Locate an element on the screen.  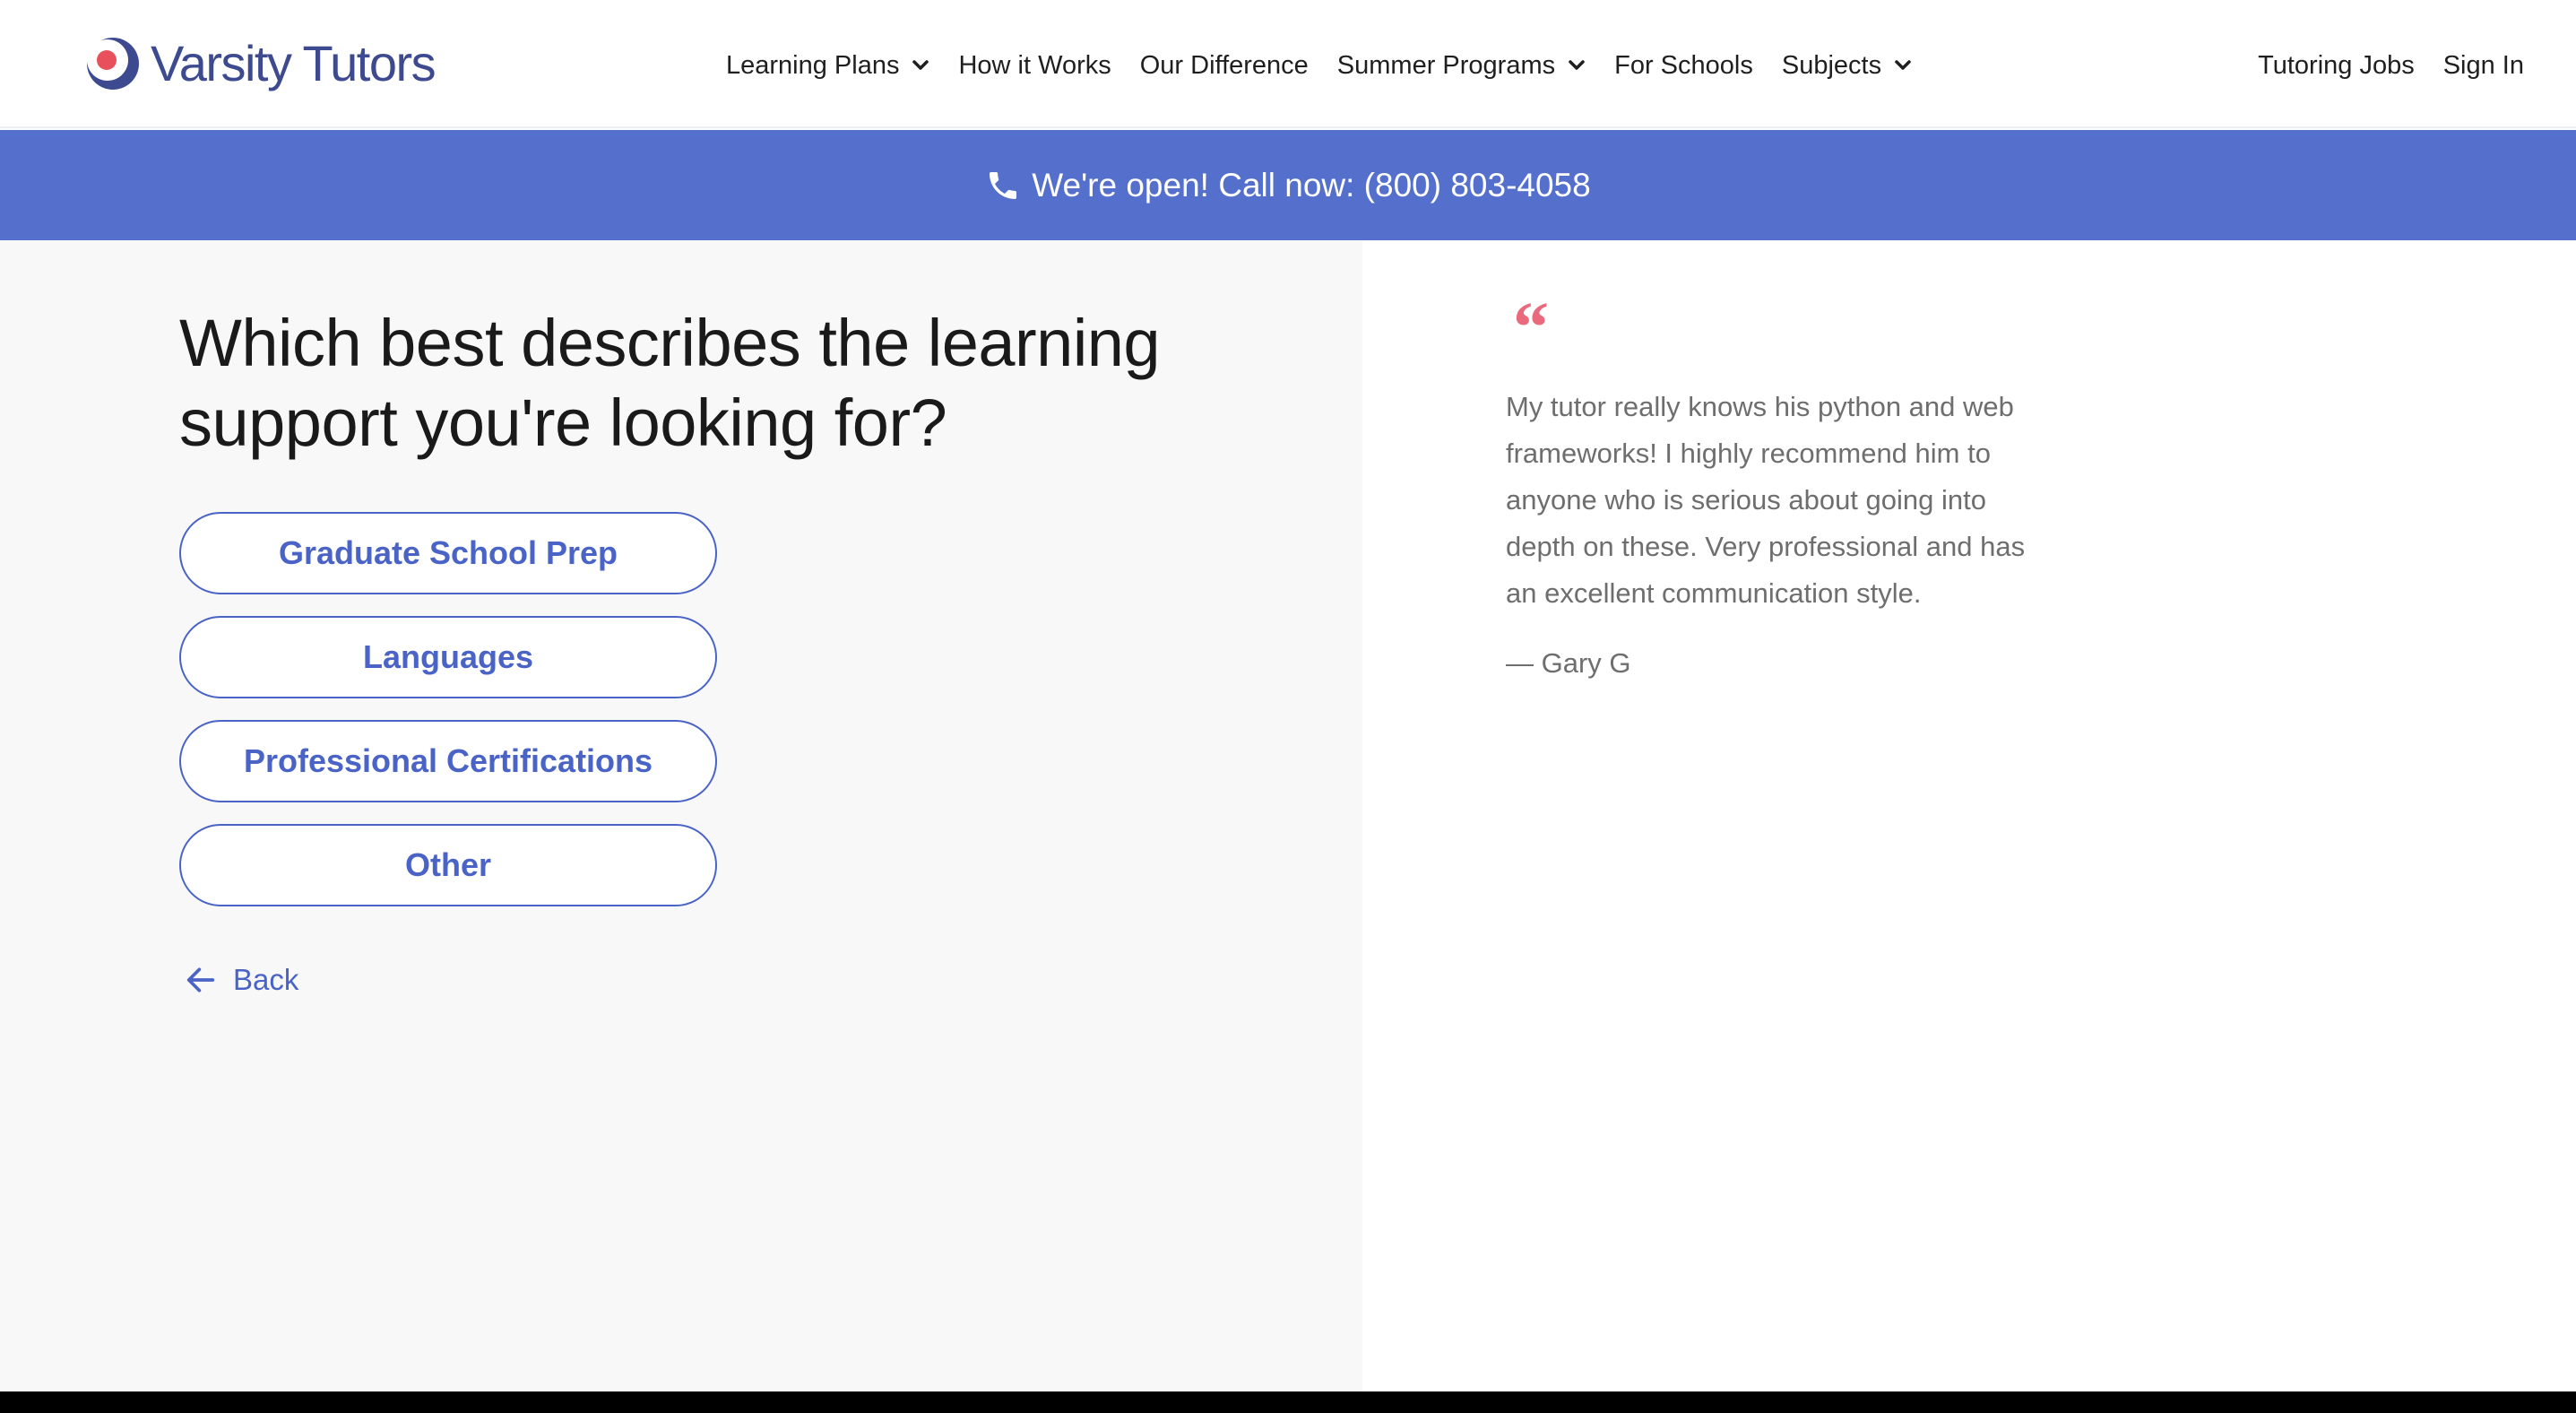
back-button: Back is located at coordinates (240, 980).